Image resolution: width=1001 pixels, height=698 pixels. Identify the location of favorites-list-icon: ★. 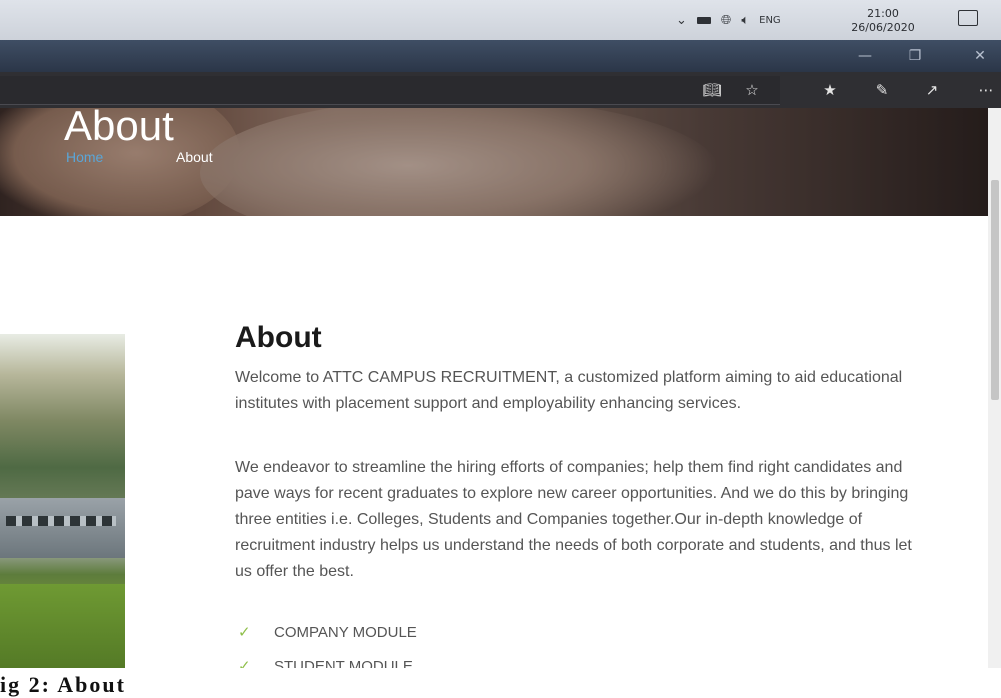
(830, 90).